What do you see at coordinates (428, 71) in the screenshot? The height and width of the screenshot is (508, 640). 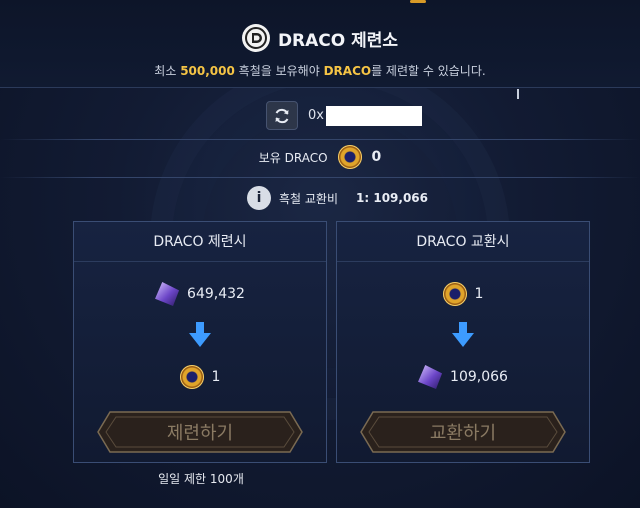 I see `subtitle-suffix: 를 제련할 수 있습니다.` at bounding box center [428, 71].